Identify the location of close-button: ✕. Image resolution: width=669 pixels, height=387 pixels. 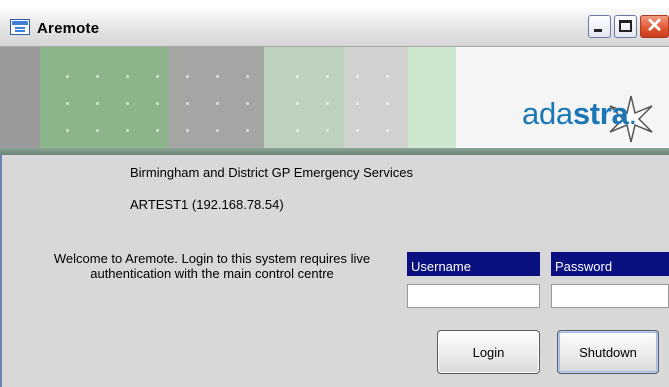
(654, 26).